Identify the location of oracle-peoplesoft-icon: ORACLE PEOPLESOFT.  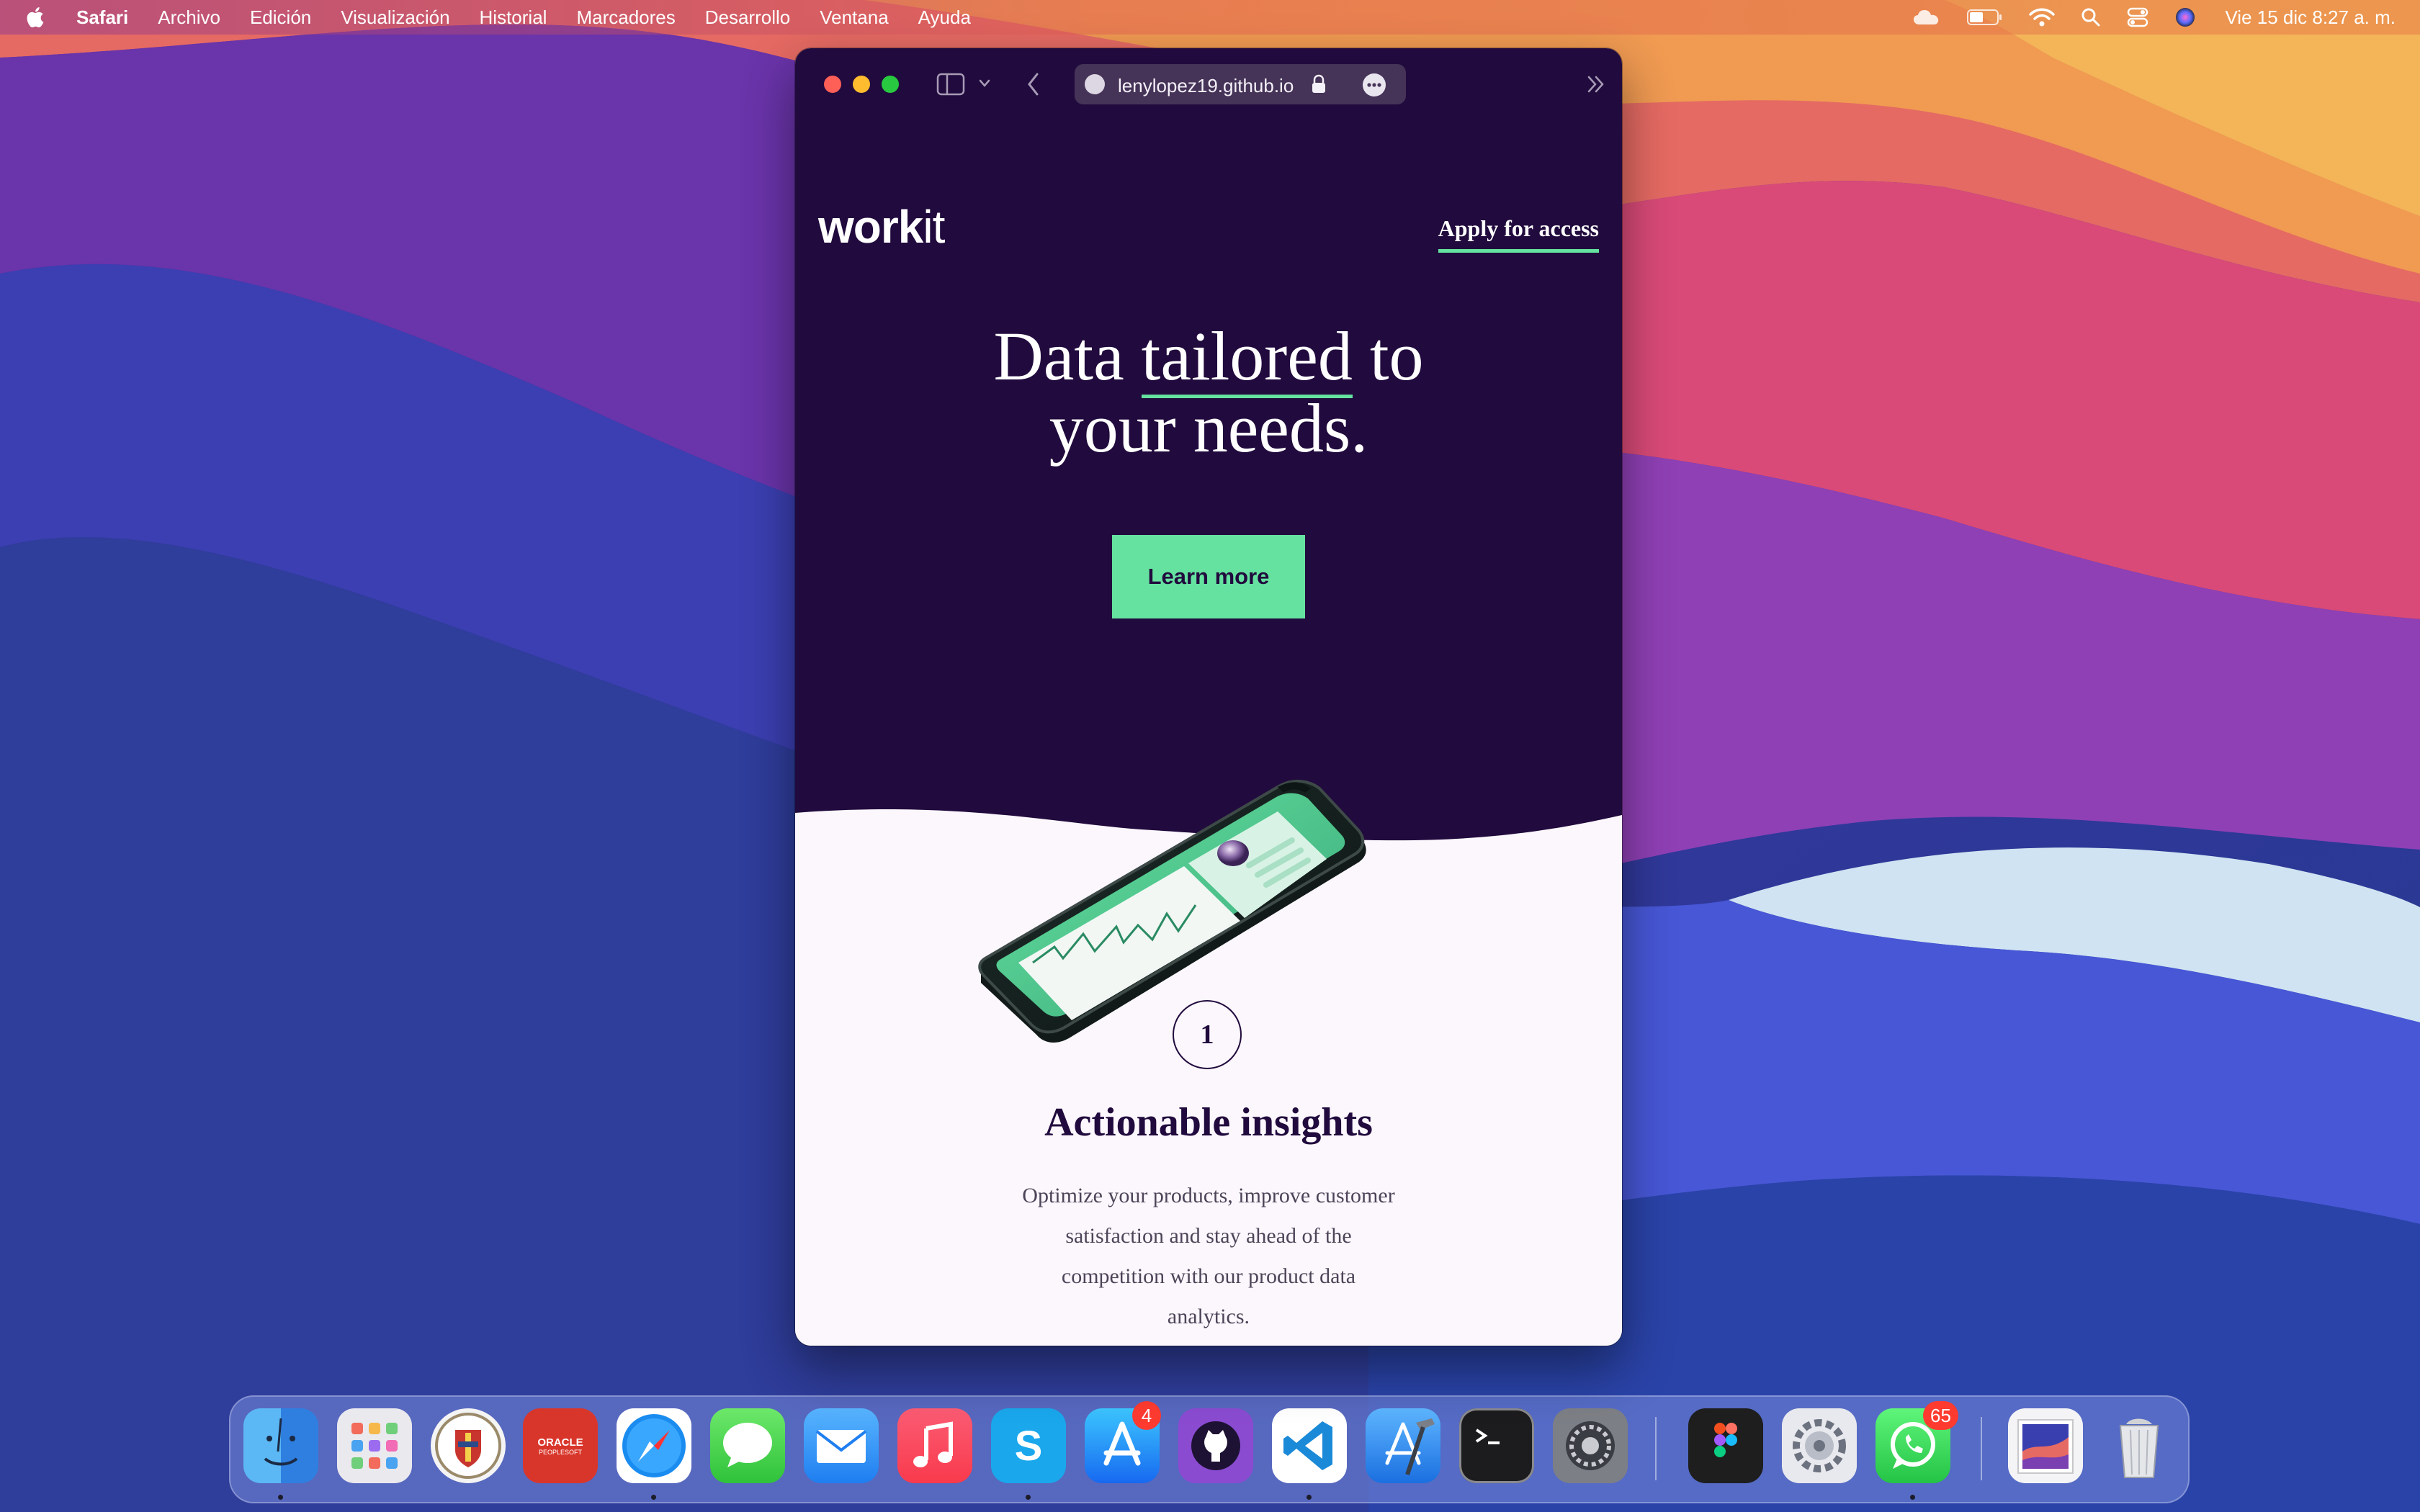
(560, 1445).